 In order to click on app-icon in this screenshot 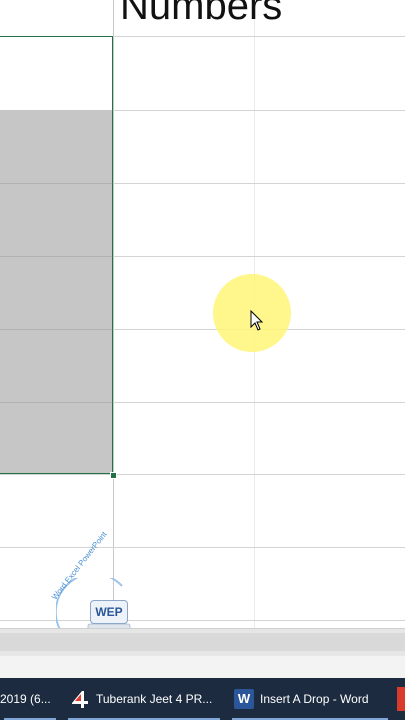, I will do `click(401, 699)`.